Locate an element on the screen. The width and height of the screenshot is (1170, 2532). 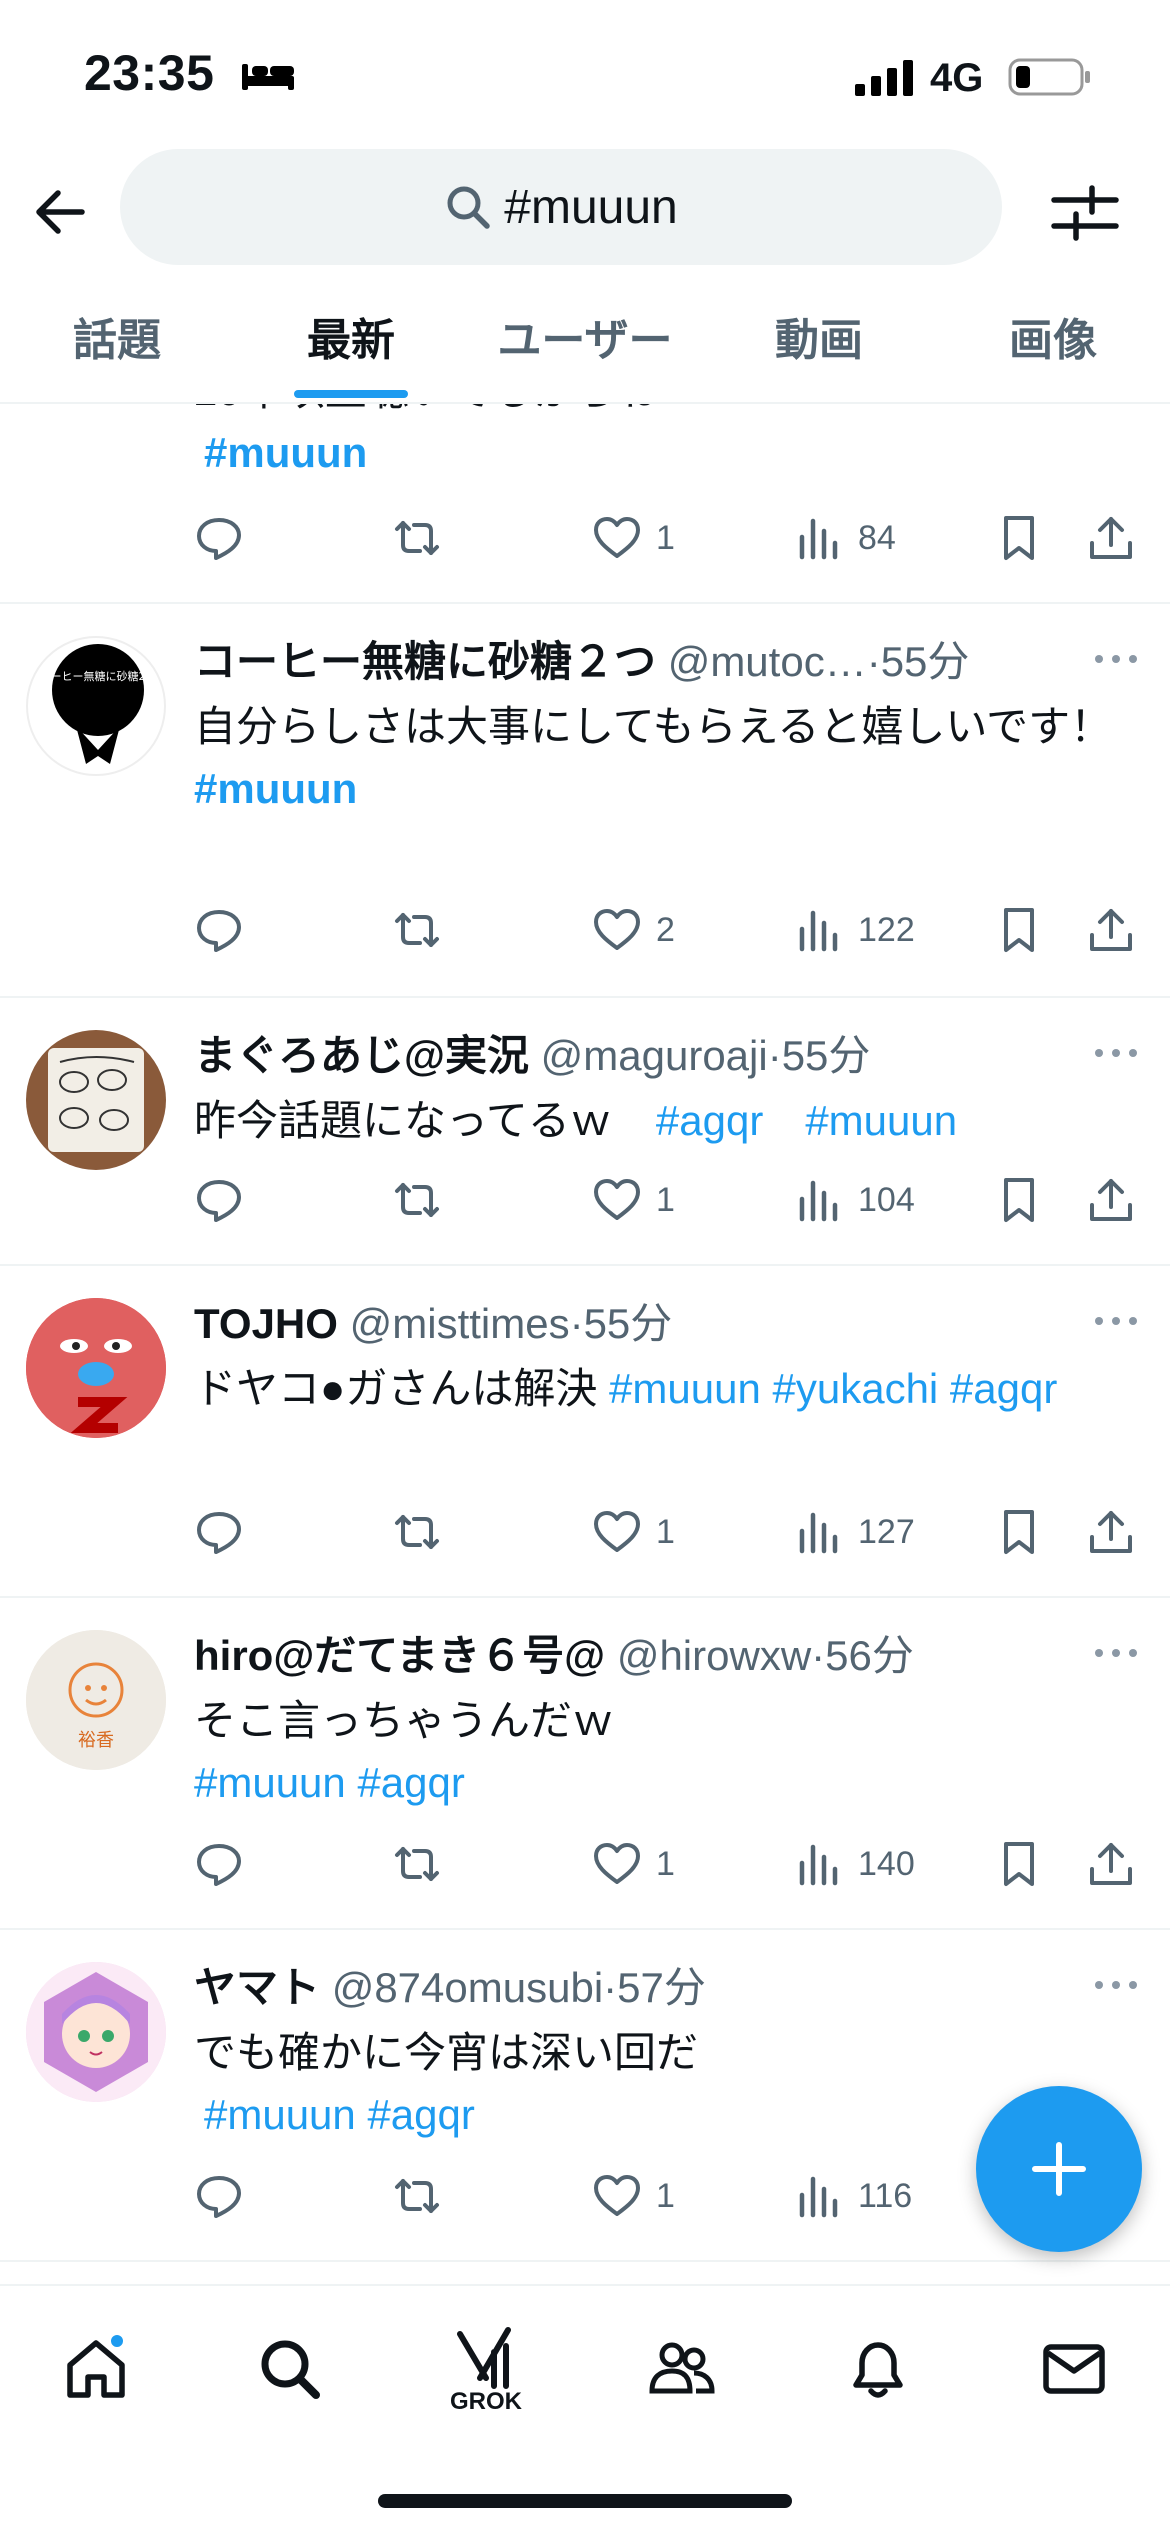
tab-trending: 話題 is located at coordinates (117, 336).